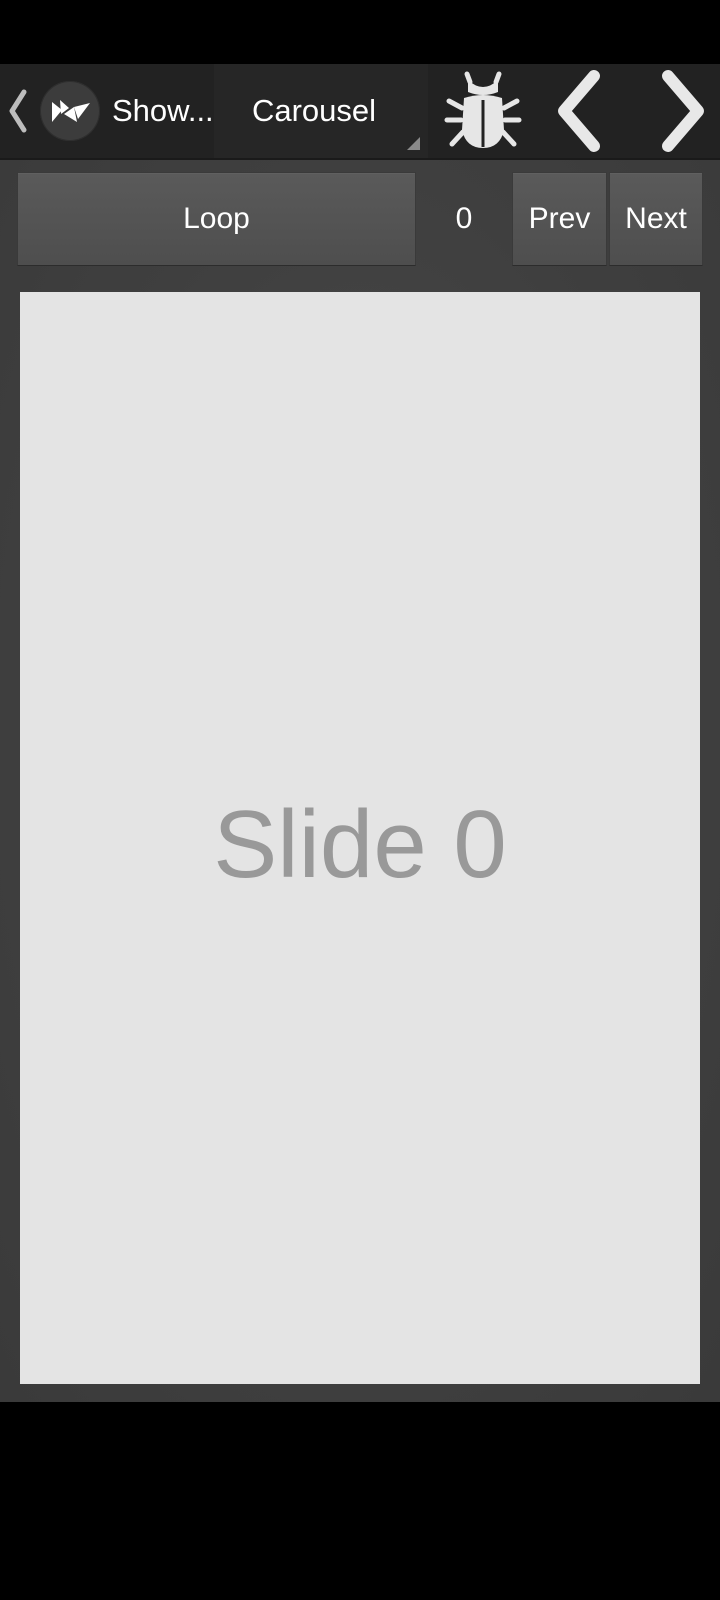  What do you see at coordinates (464, 218) in the screenshot?
I see `slide-index-label: 0` at bounding box center [464, 218].